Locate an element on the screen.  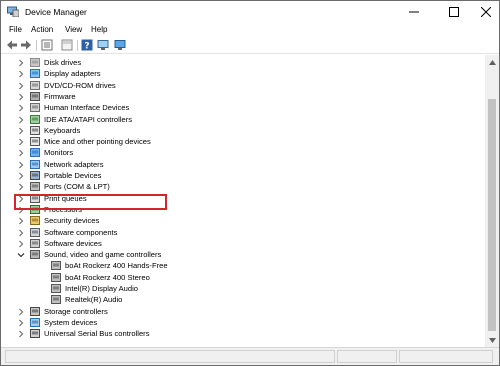
tree-child-item: boAt Rockerz 400 Stereo is located at coordinates (244, 277).